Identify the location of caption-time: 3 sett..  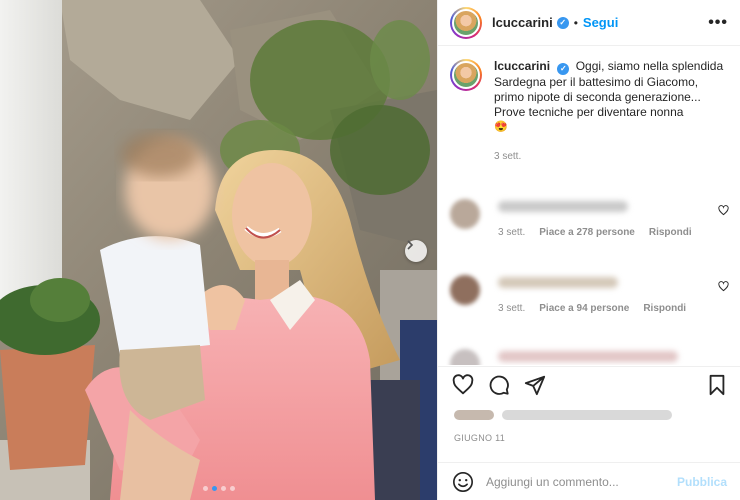
(609, 156).